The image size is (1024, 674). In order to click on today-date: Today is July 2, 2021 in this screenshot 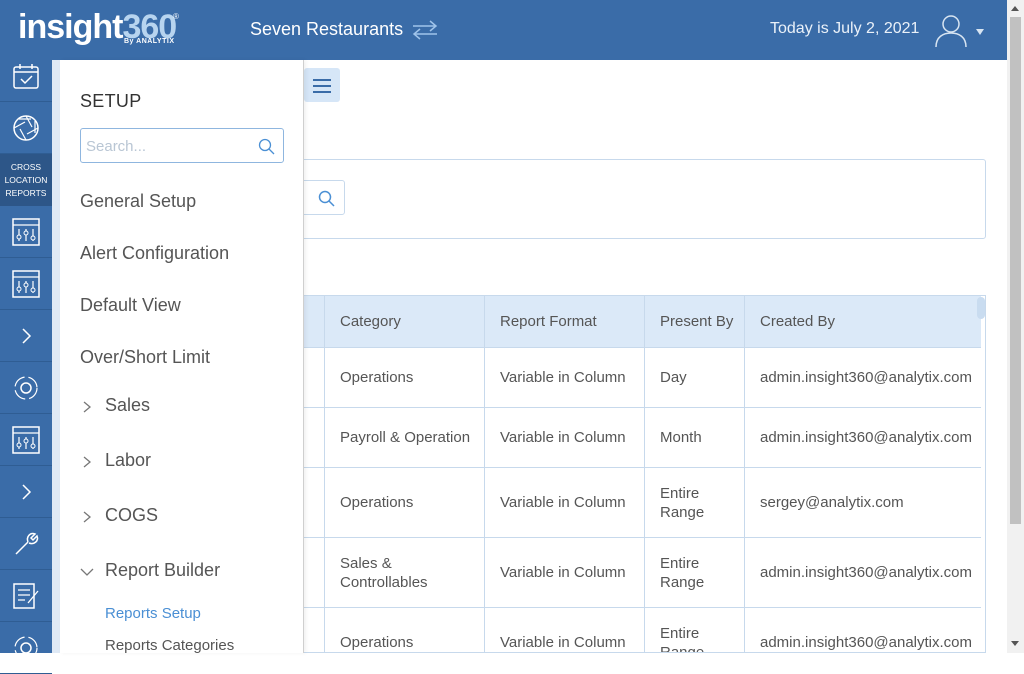, I will do `click(845, 28)`.